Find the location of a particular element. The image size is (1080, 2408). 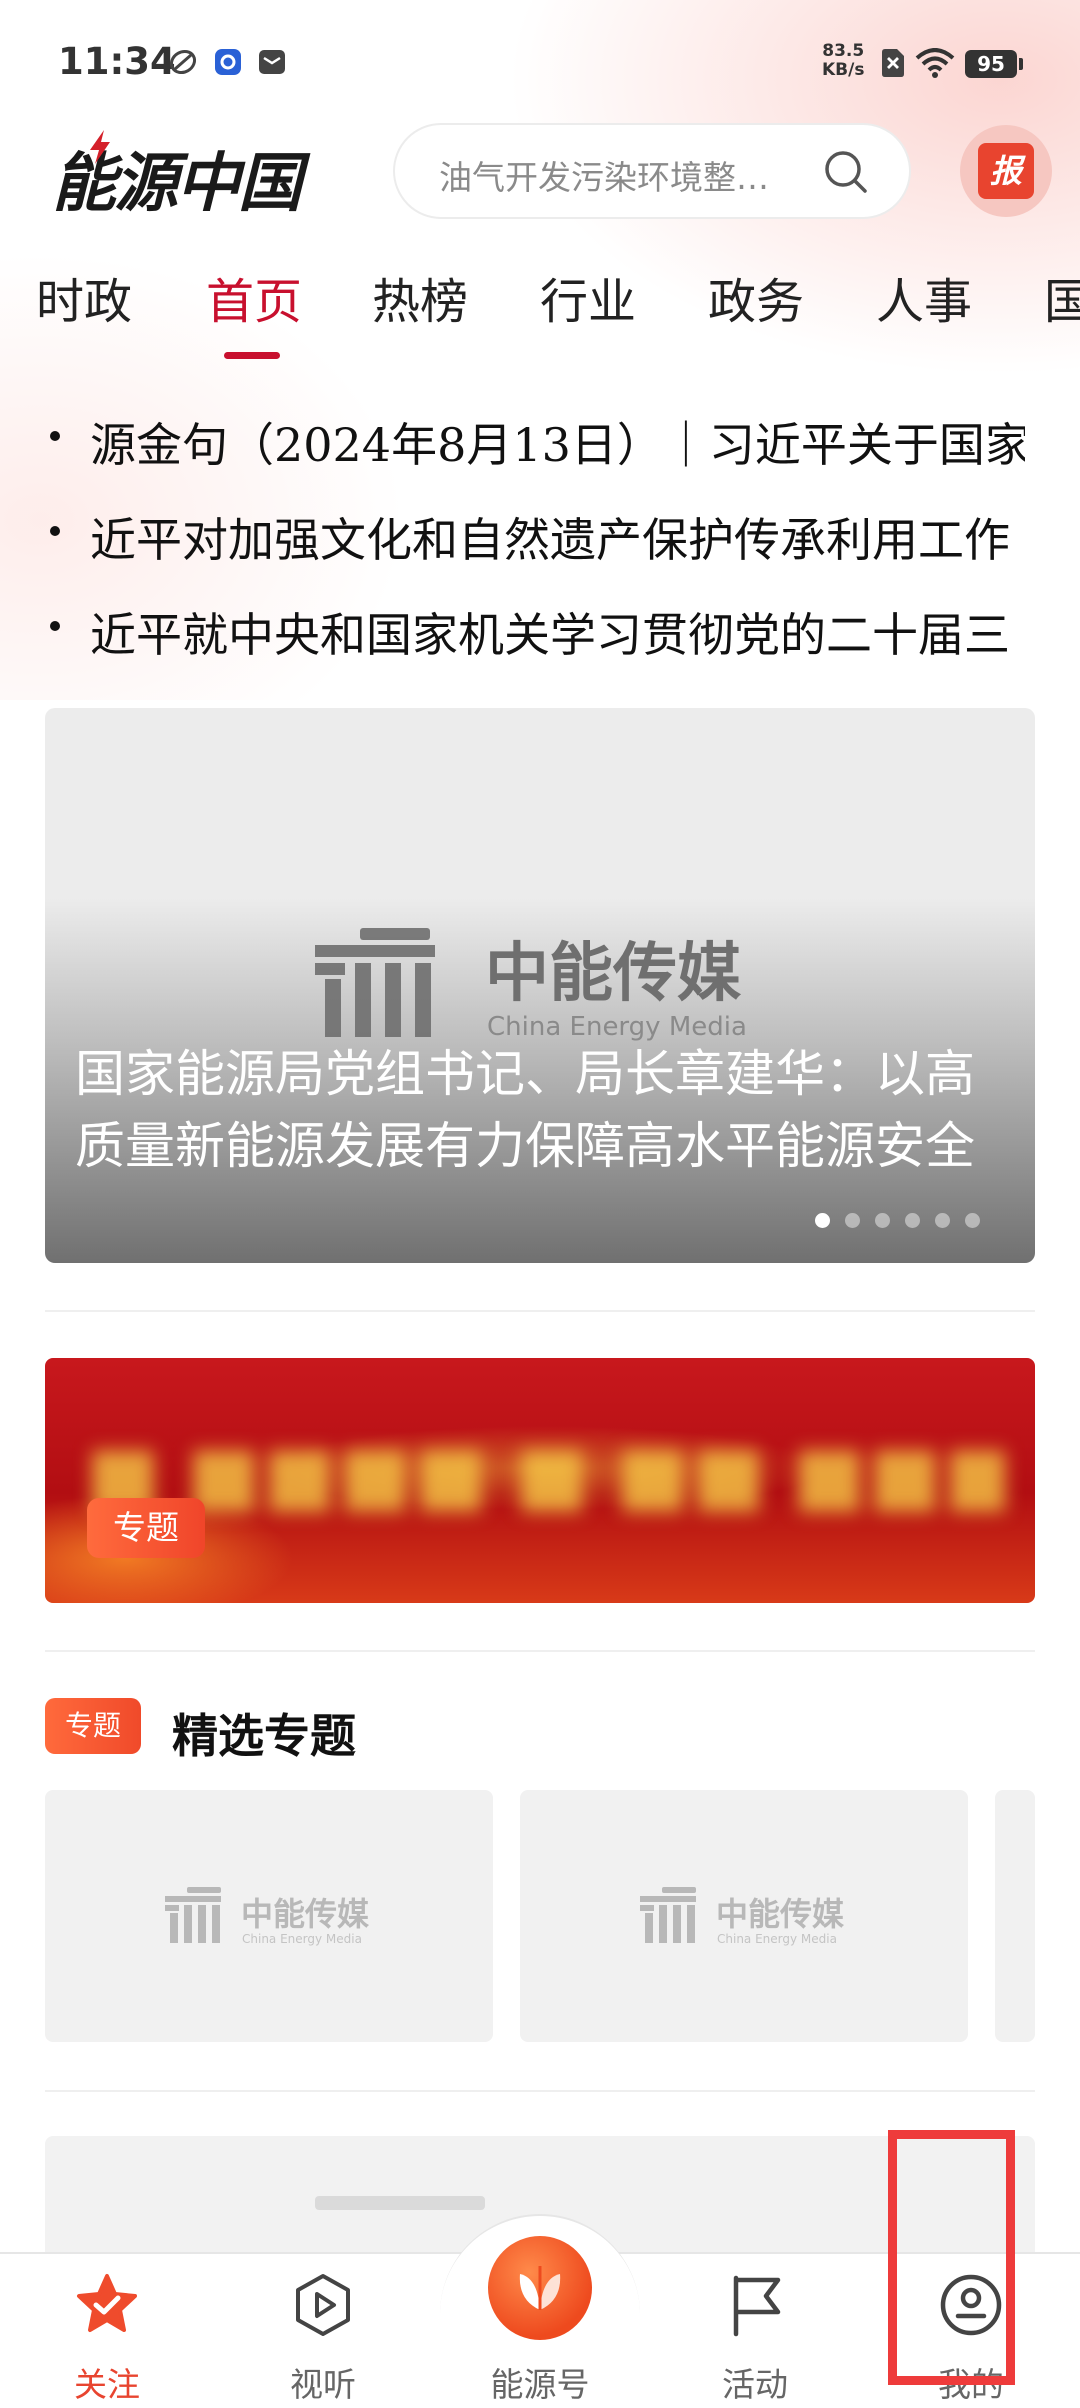

nav-activities: 活动 is located at coordinates (755, 2330).